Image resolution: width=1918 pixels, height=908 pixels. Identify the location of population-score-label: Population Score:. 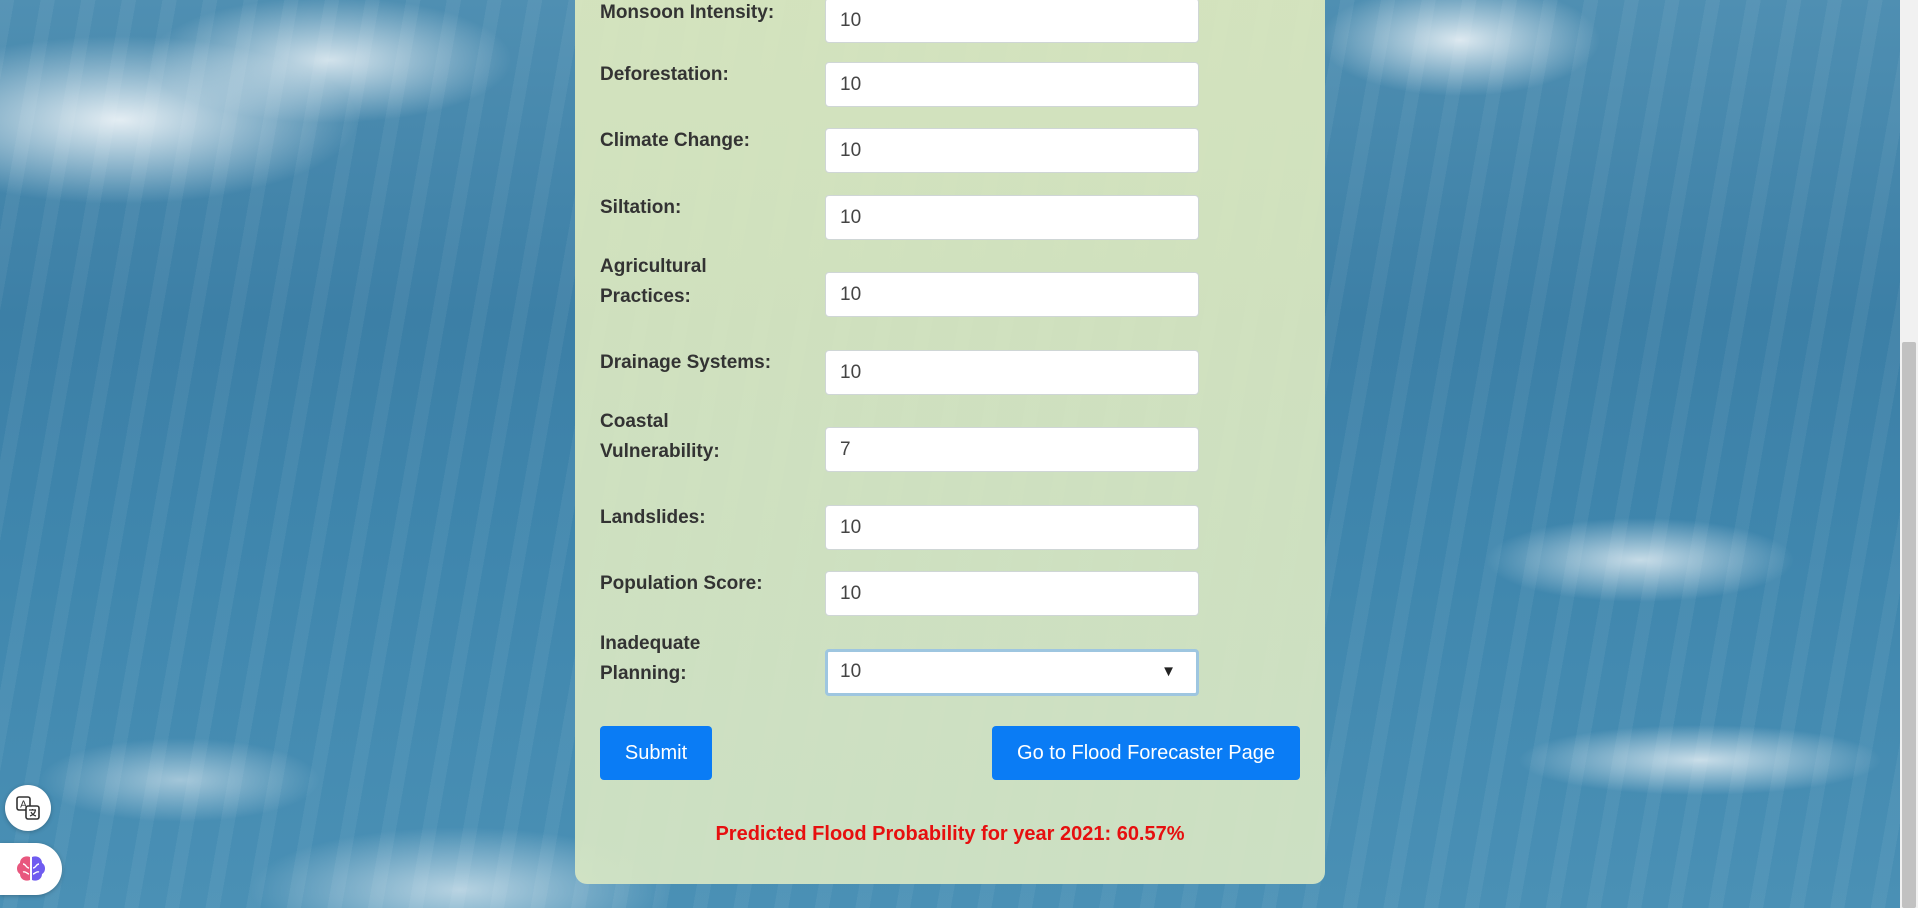
(681, 583).